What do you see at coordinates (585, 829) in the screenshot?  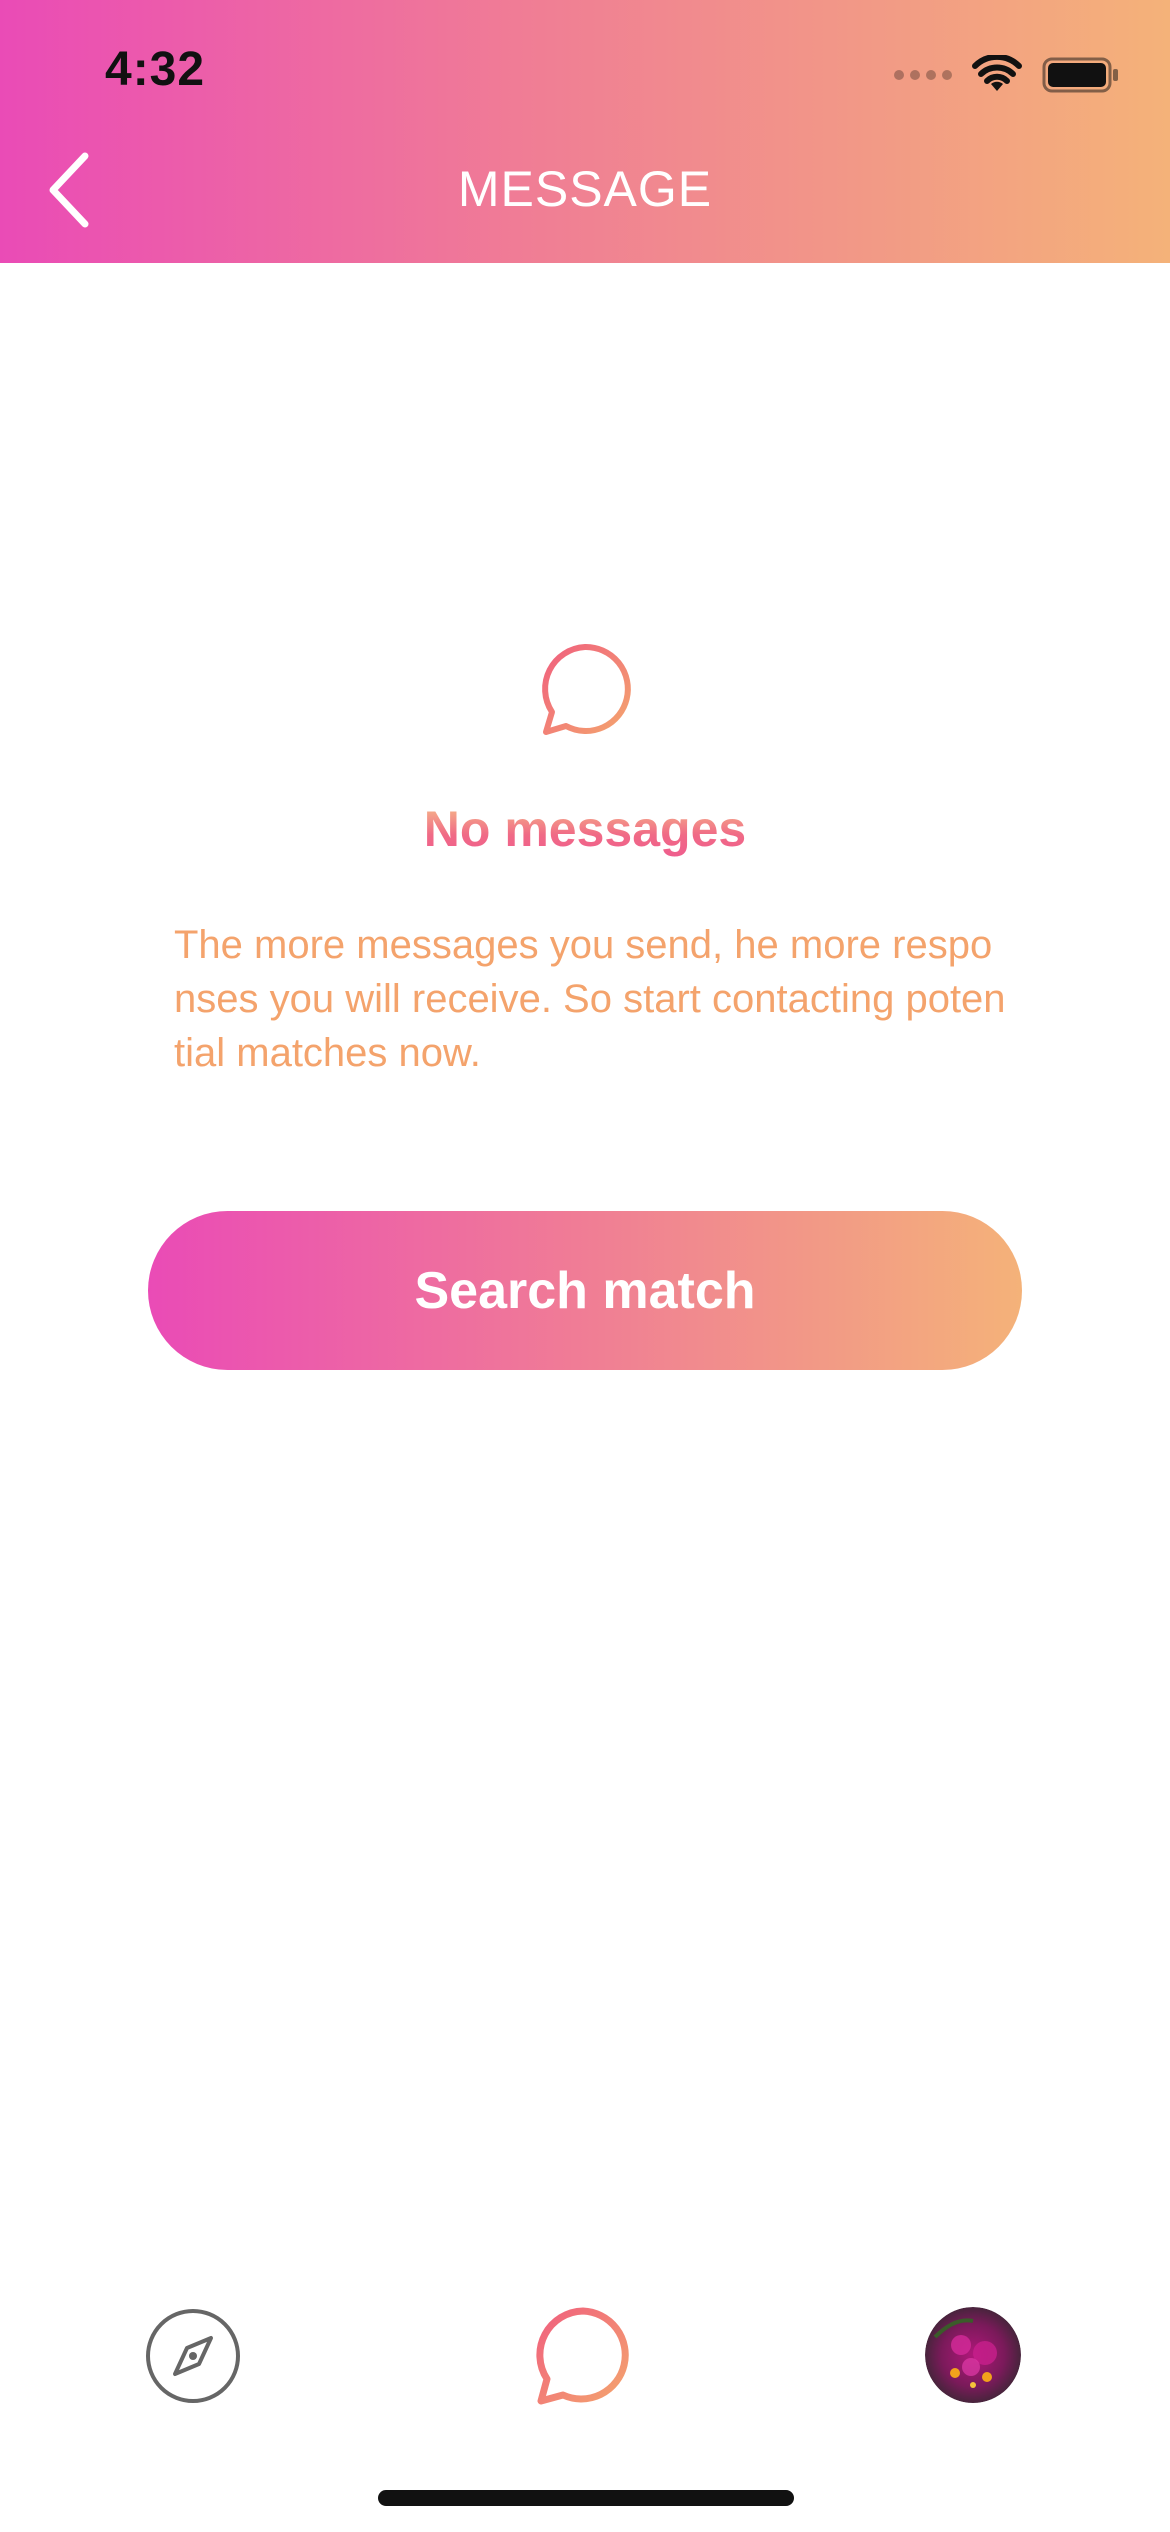 I see `empty-state-title: No messages` at bounding box center [585, 829].